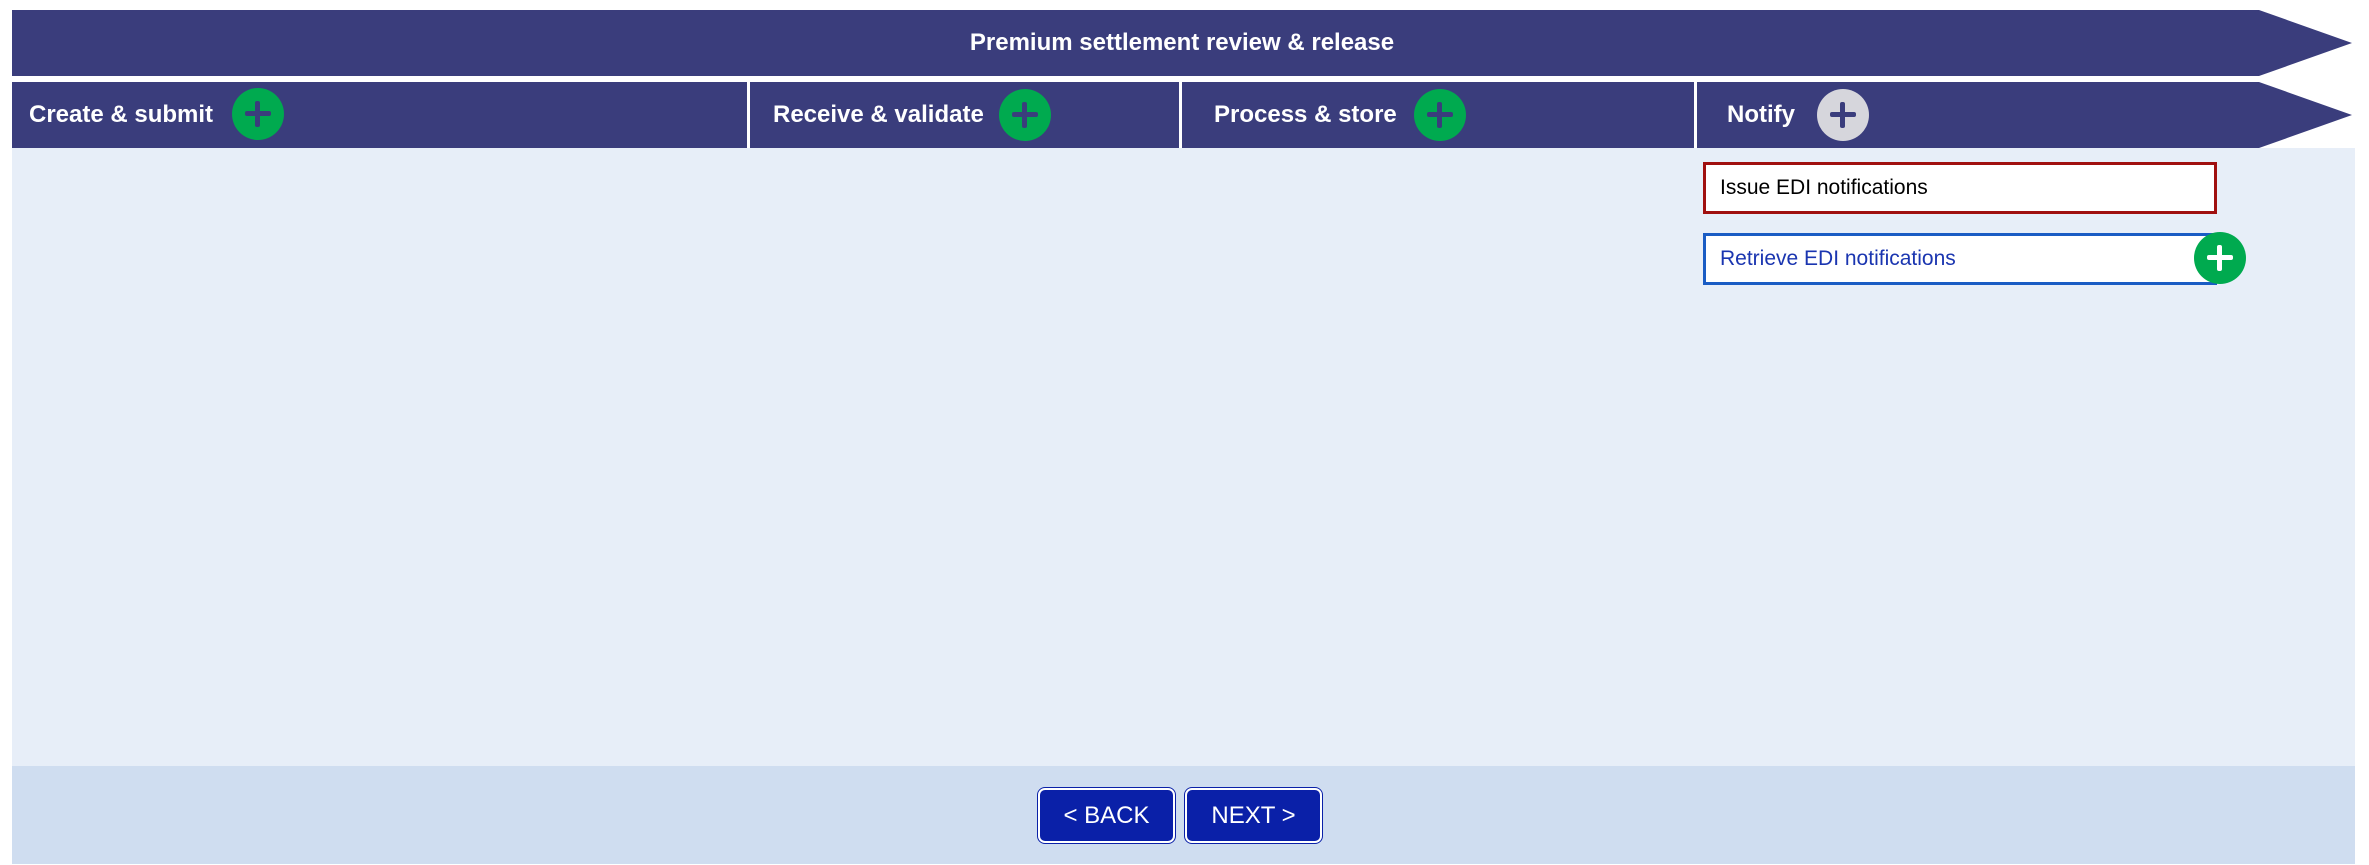 This screenshot has height=865, width=2369. What do you see at coordinates (1824, 187) in the screenshot?
I see `item-label: Issue EDI notifications` at bounding box center [1824, 187].